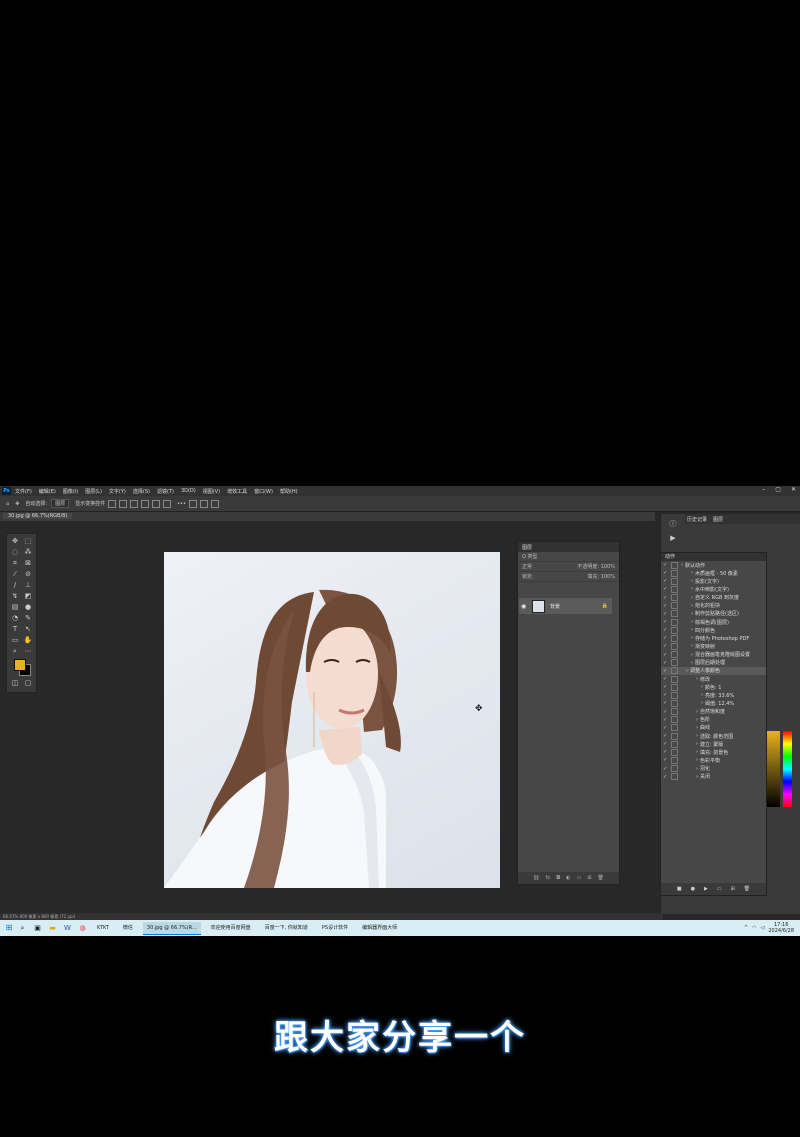 This screenshot has width=800, height=1137. What do you see at coordinates (67, 928) in the screenshot?
I see `word-icon: W` at bounding box center [67, 928].